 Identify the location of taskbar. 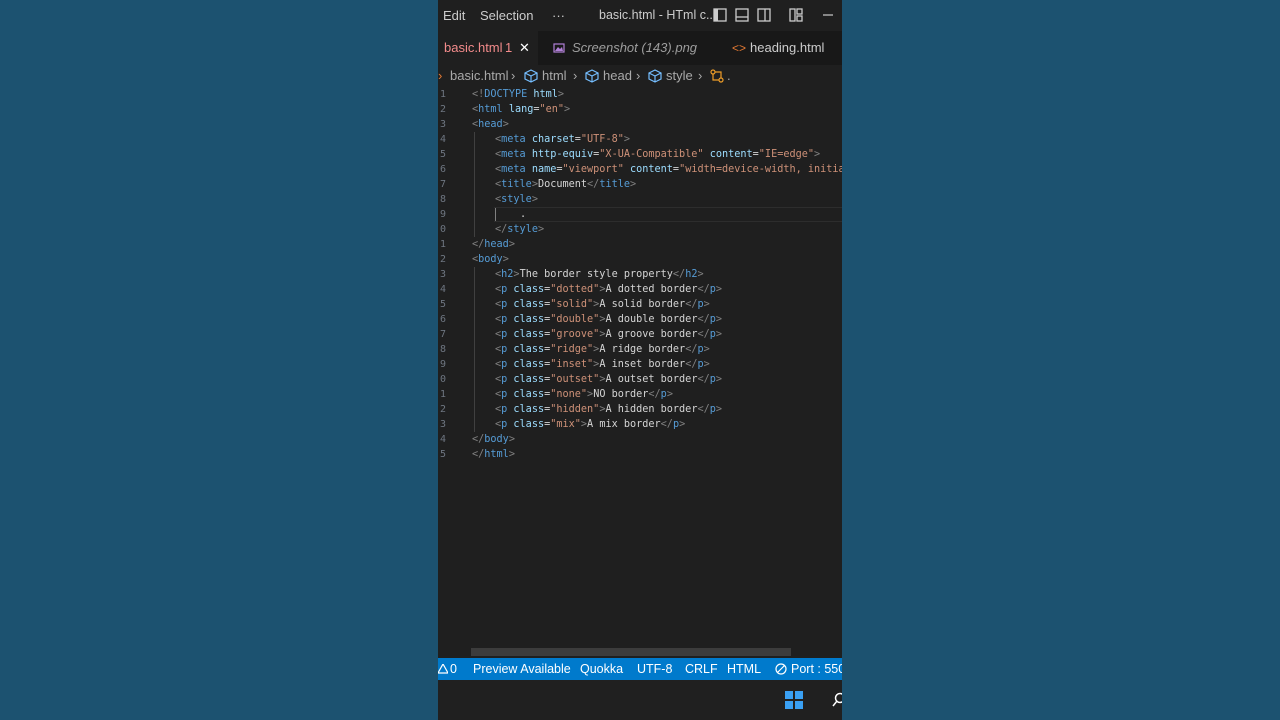
(640, 700).